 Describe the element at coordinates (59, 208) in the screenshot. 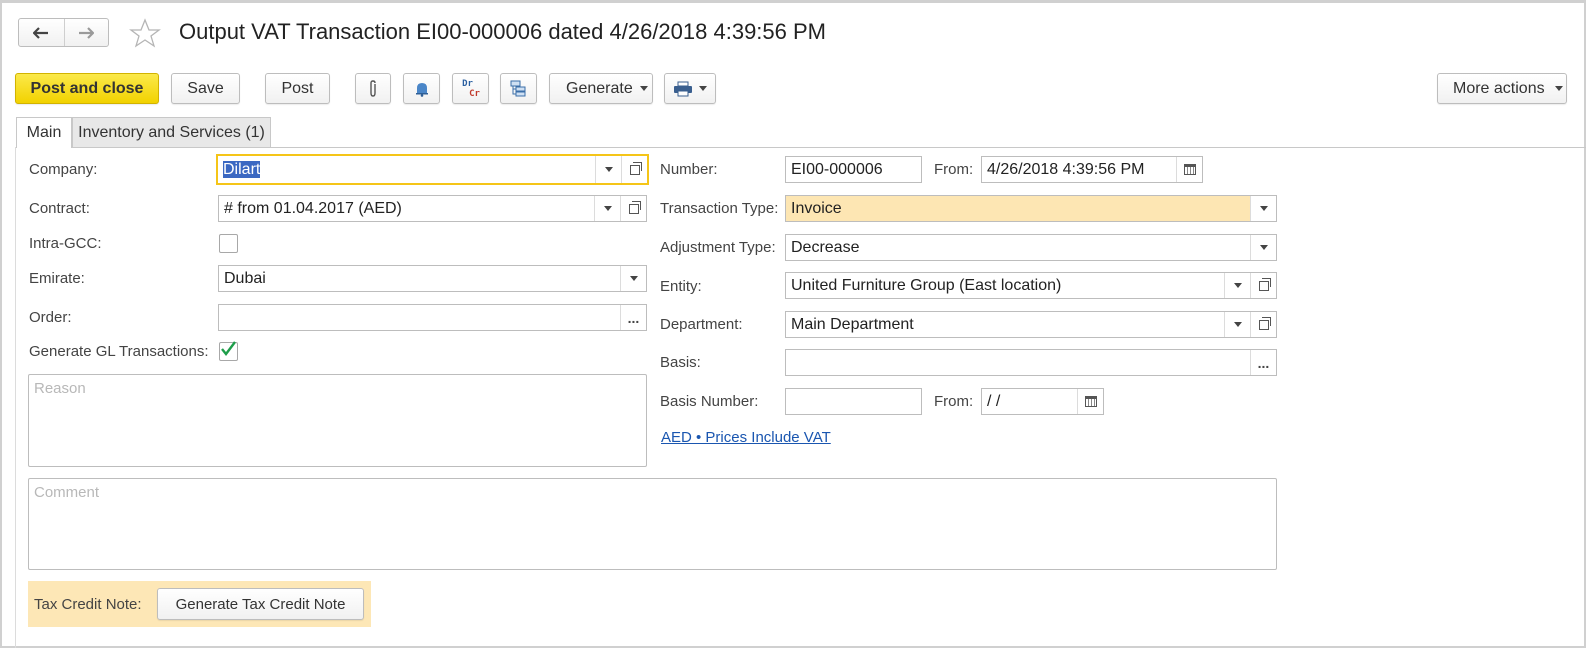

I see `contract-label: Contract:` at that location.